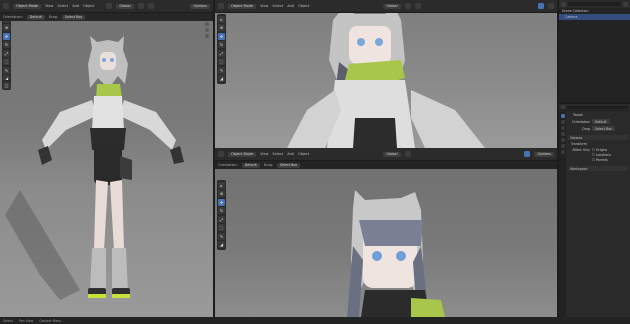  What do you see at coordinates (228, 165) in the screenshot?
I see `orientation-label-br: Orientation:` at bounding box center [228, 165].